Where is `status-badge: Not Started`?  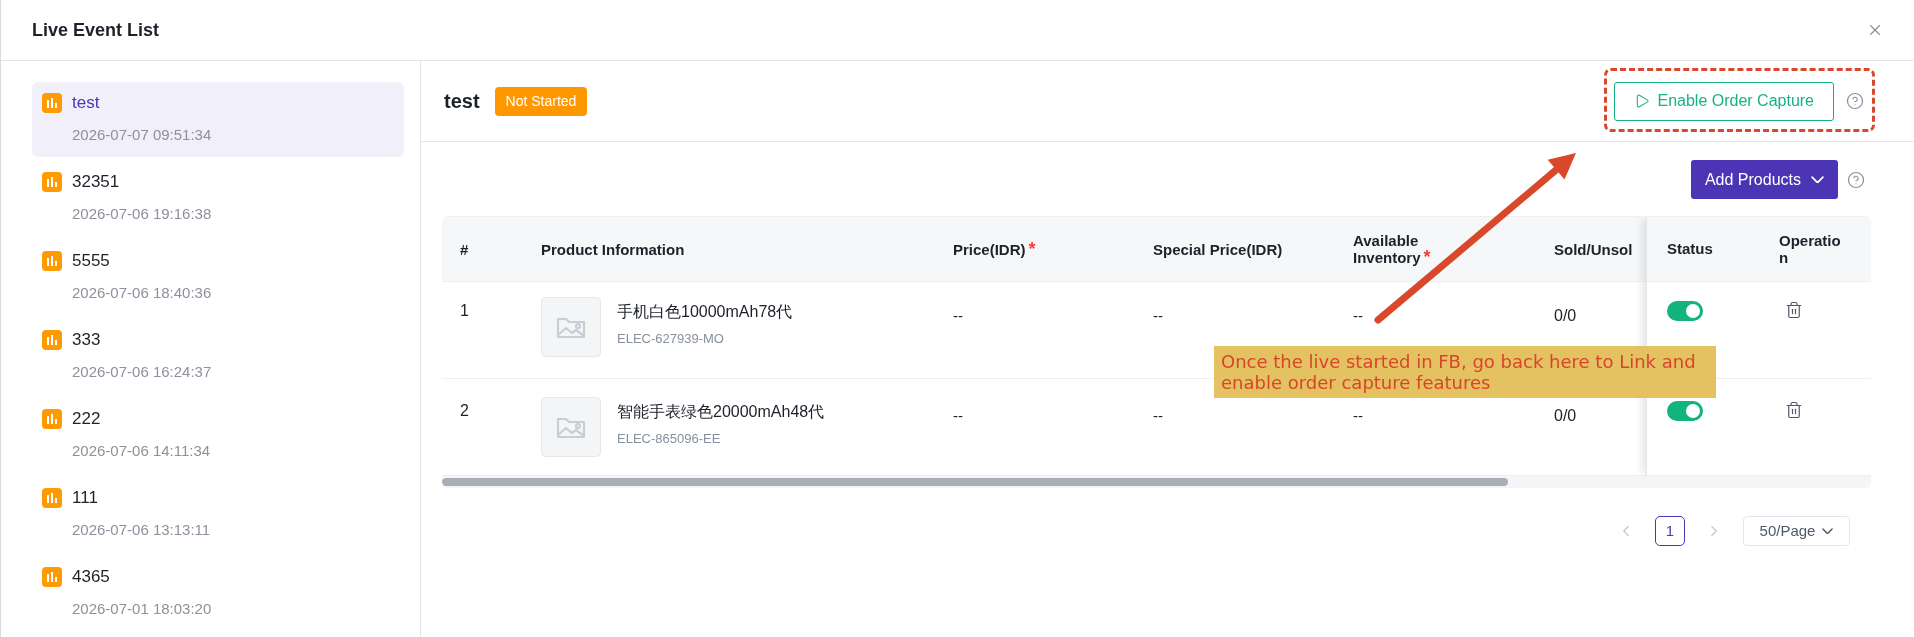 status-badge: Not Started is located at coordinates (541, 101).